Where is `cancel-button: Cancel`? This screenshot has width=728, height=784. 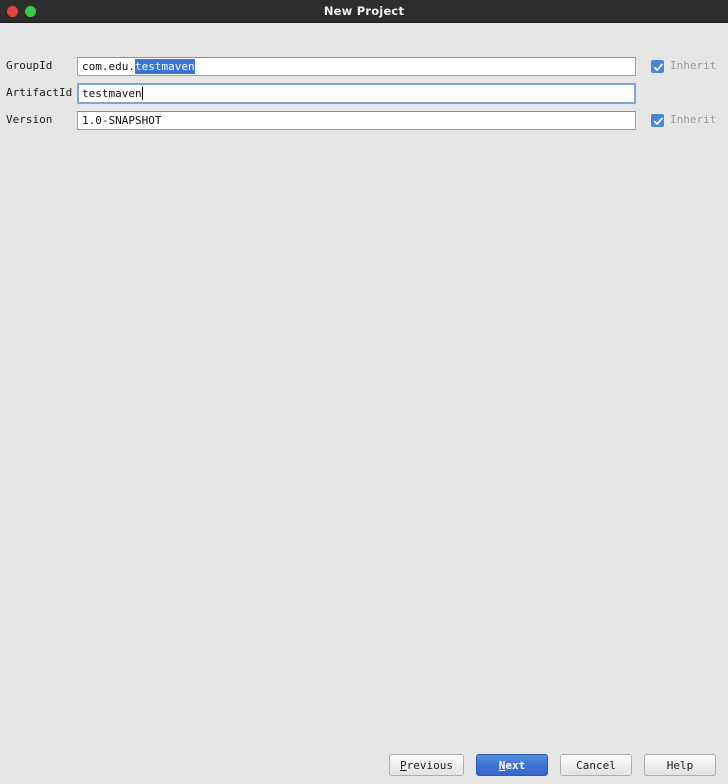
cancel-button: Cancel is located at coordinates (596, 765).